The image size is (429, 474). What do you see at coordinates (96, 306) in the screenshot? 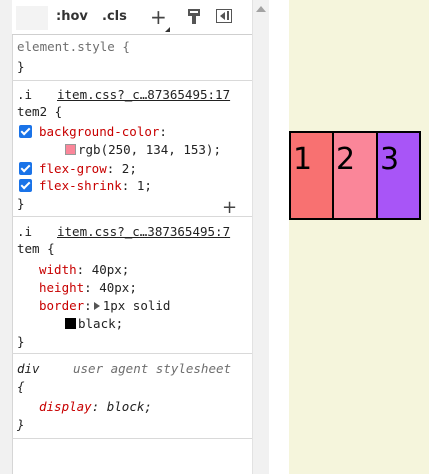
I see `expand-arrow-icon` at bounding box center [96, 306].